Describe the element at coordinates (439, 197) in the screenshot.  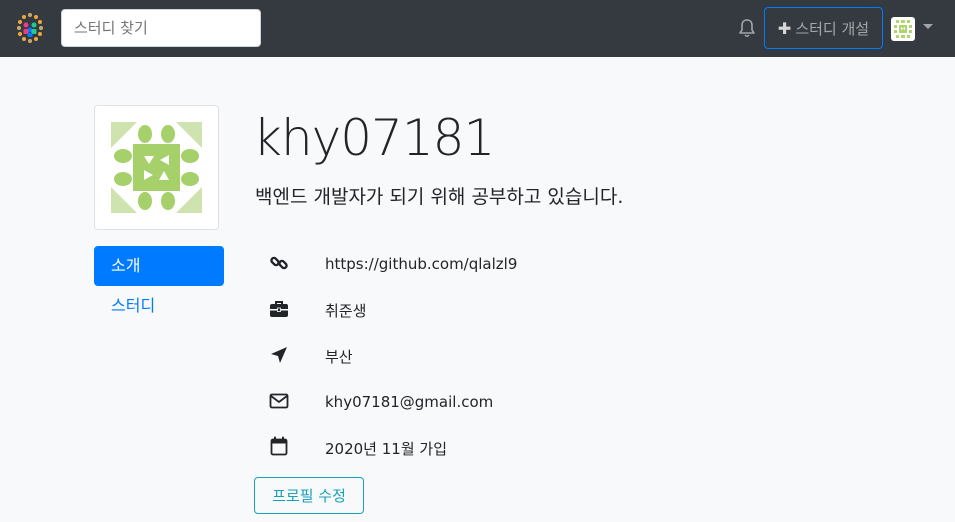
I see `profile-bio: 백엔드 개발자가 되기 위해 공부하고 있습니다.` at that location.